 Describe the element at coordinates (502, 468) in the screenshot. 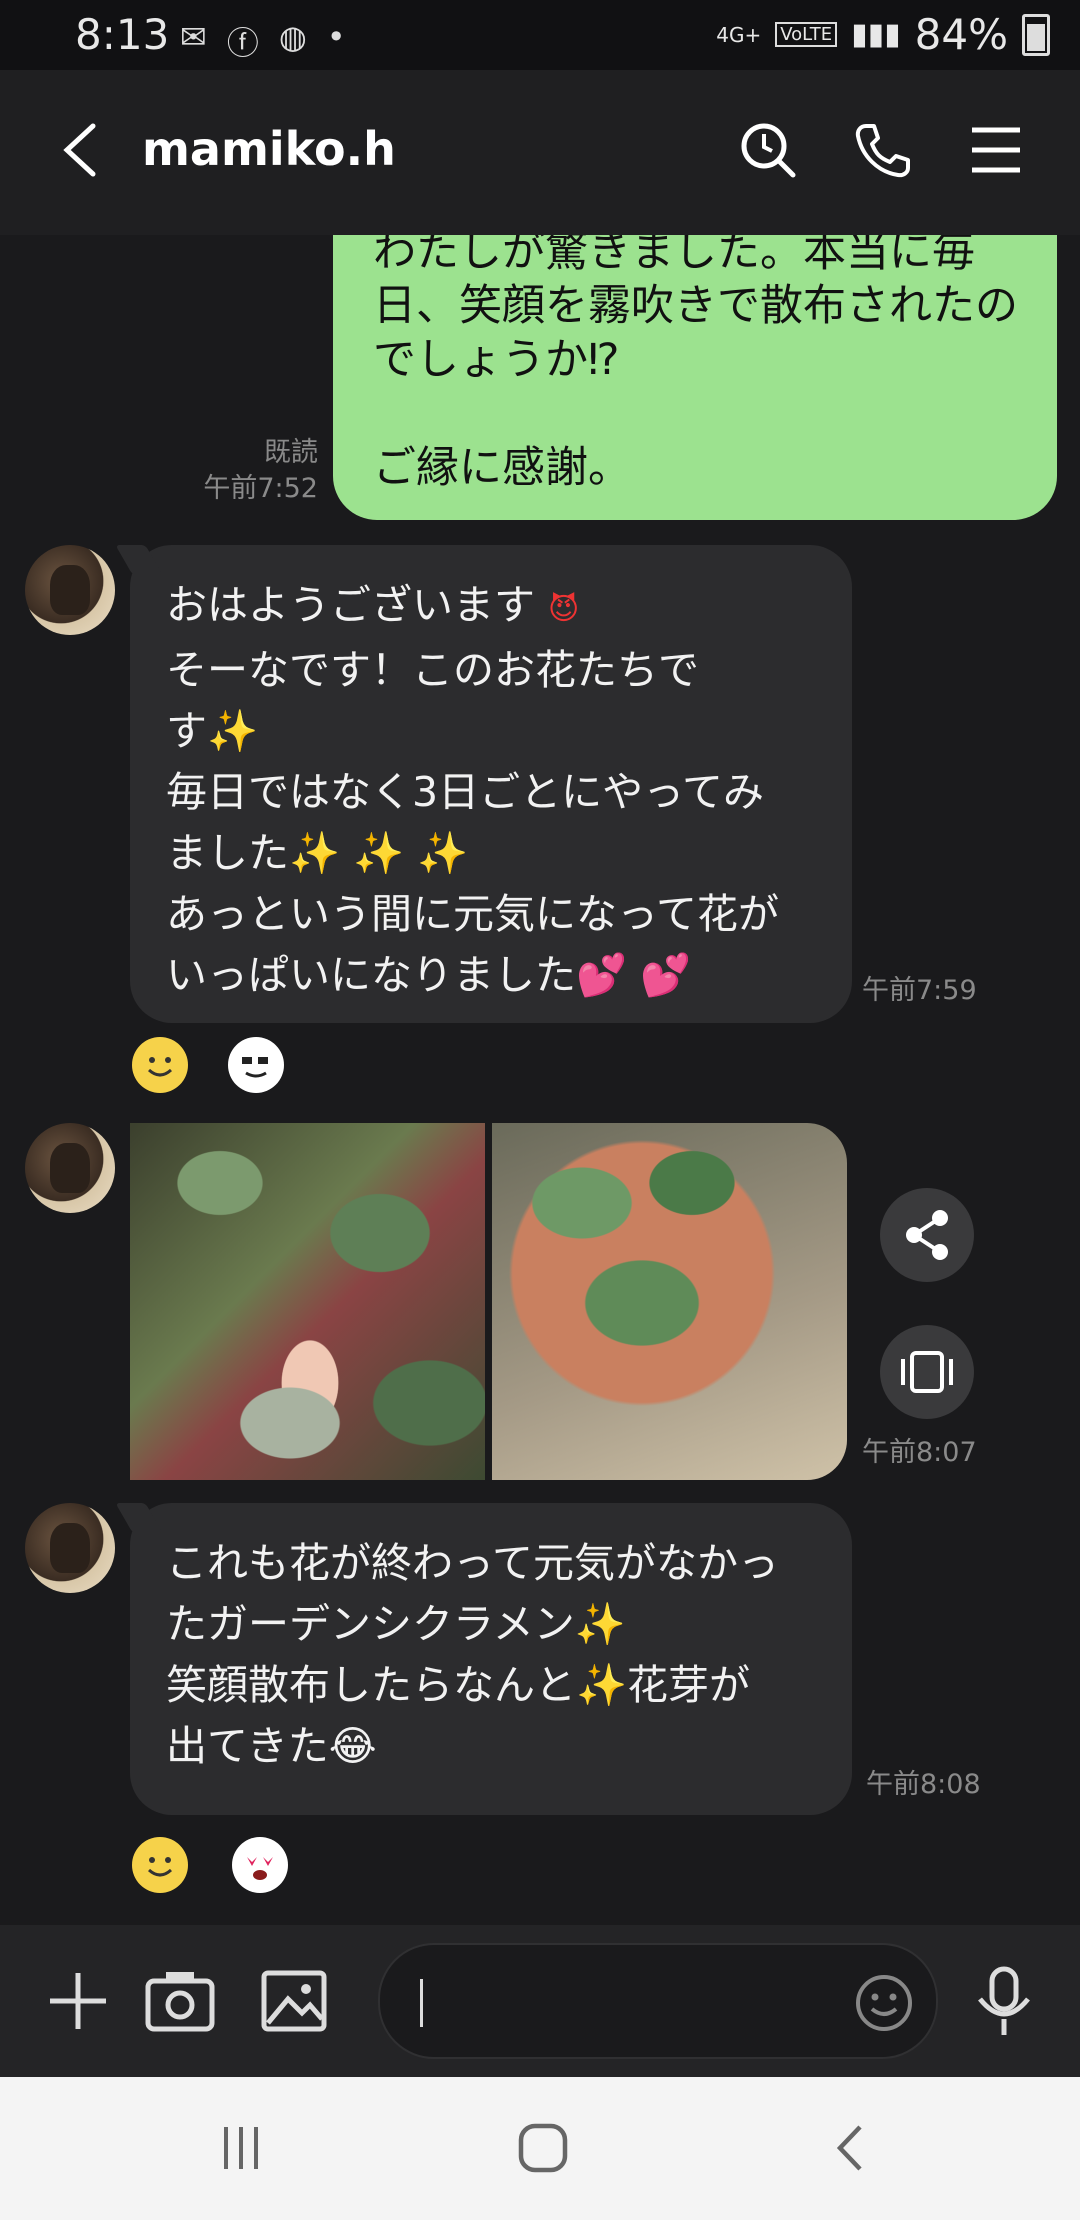

I see `message-line: ご縁に感謝。` at that location.